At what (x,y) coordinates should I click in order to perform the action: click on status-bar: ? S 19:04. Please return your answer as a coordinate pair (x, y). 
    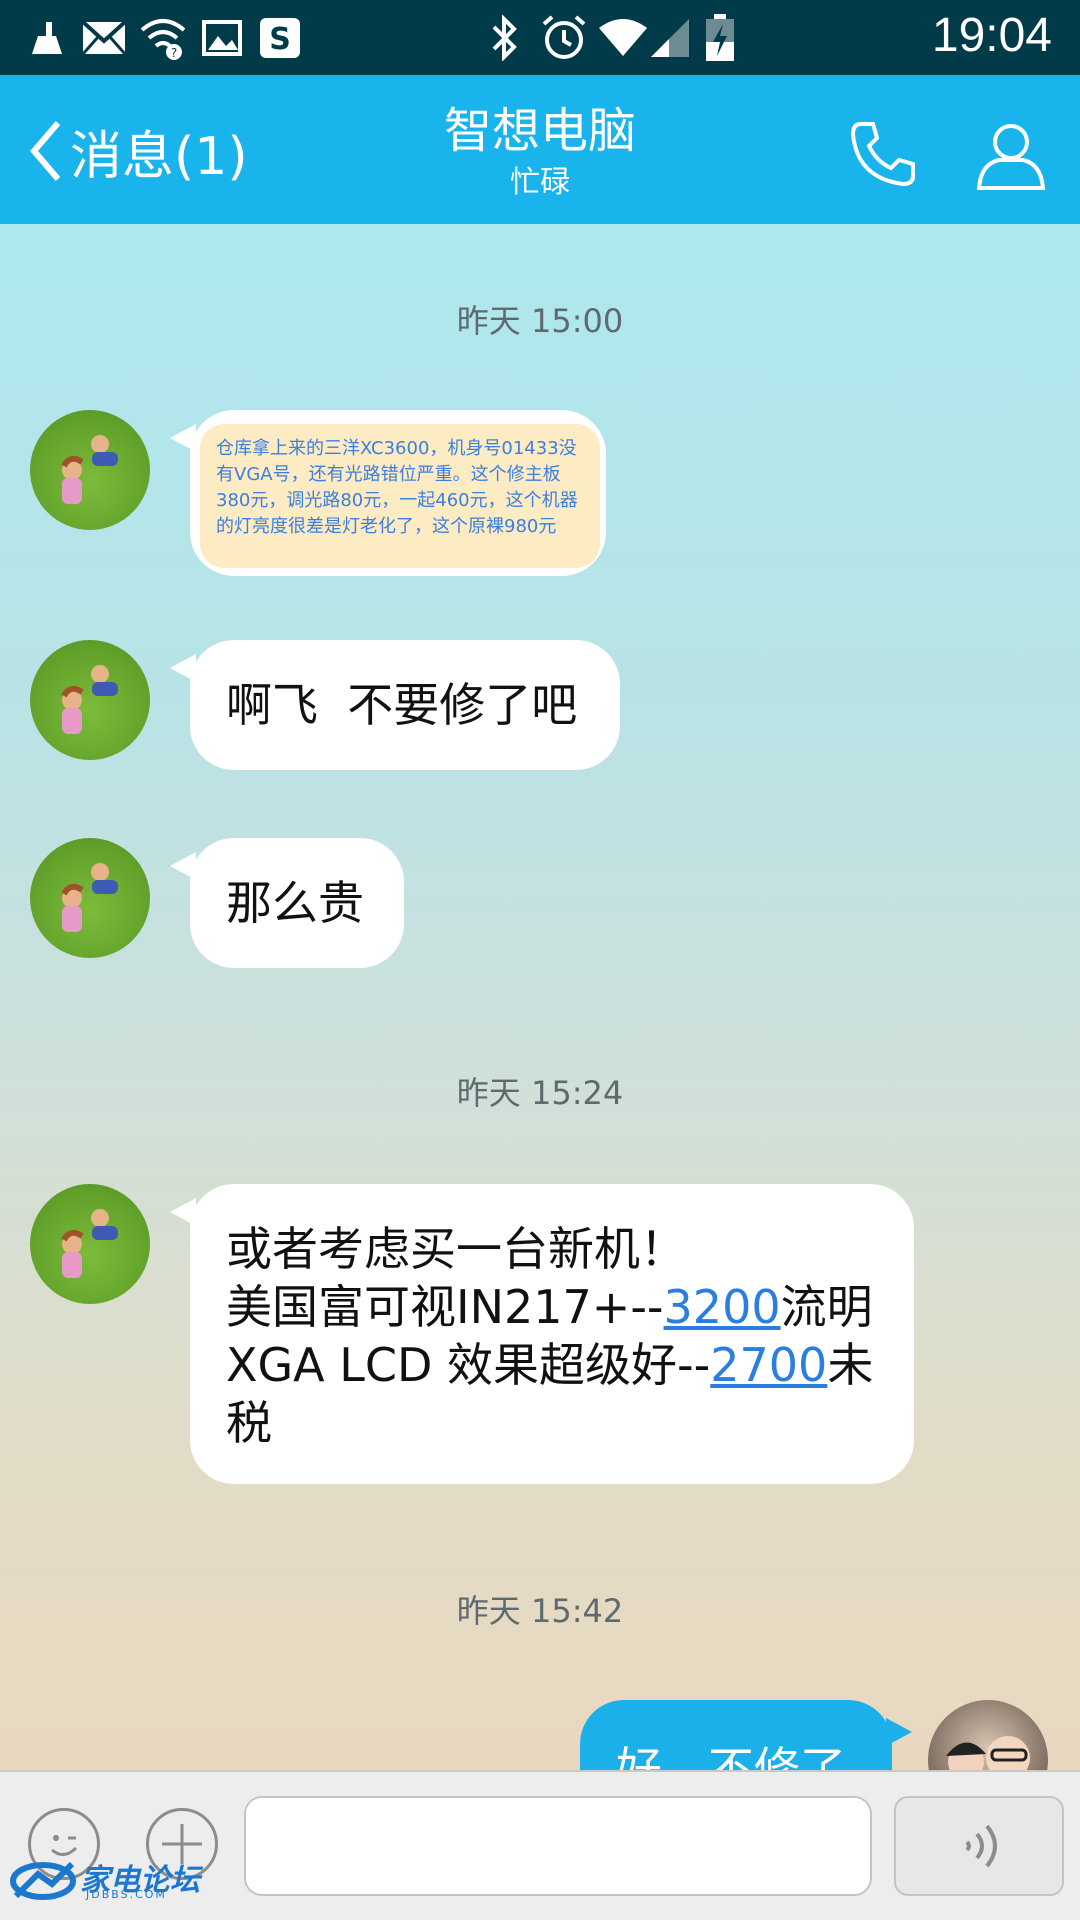
    Looking at the image, I should click on (540, 37).